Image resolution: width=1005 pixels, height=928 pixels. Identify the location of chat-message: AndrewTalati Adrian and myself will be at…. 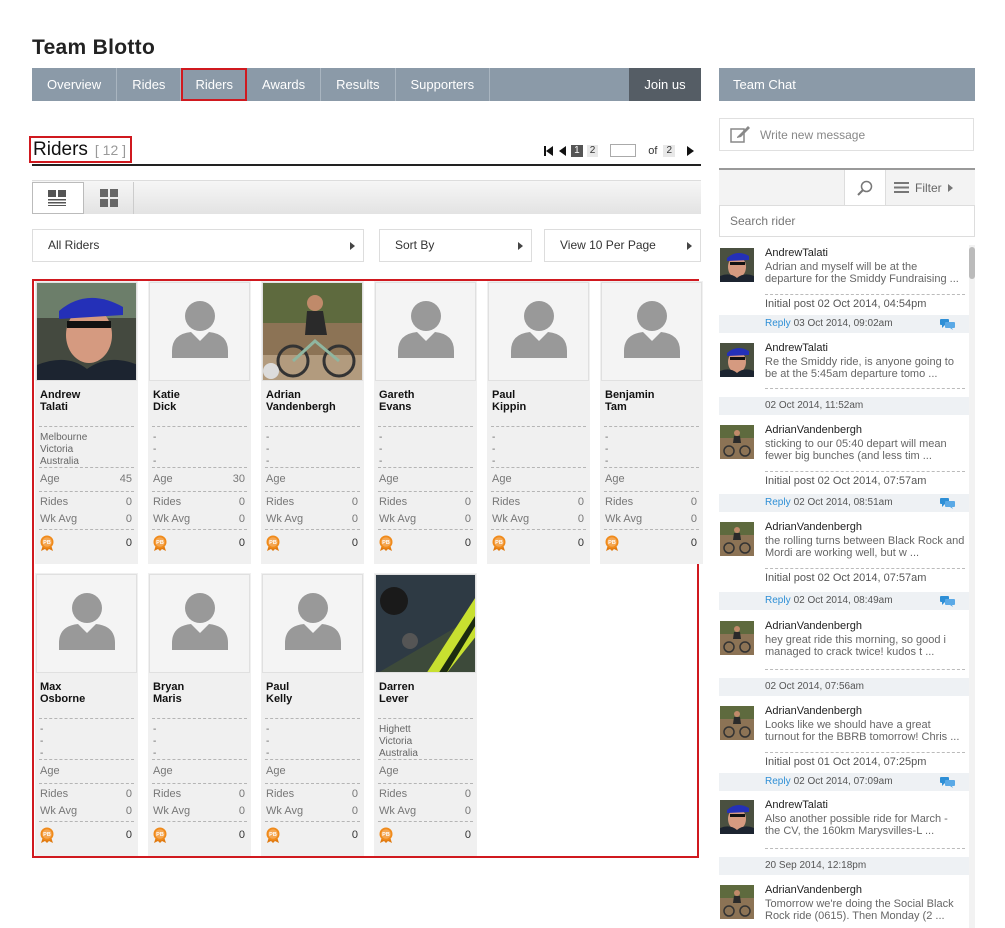
(844, 289).